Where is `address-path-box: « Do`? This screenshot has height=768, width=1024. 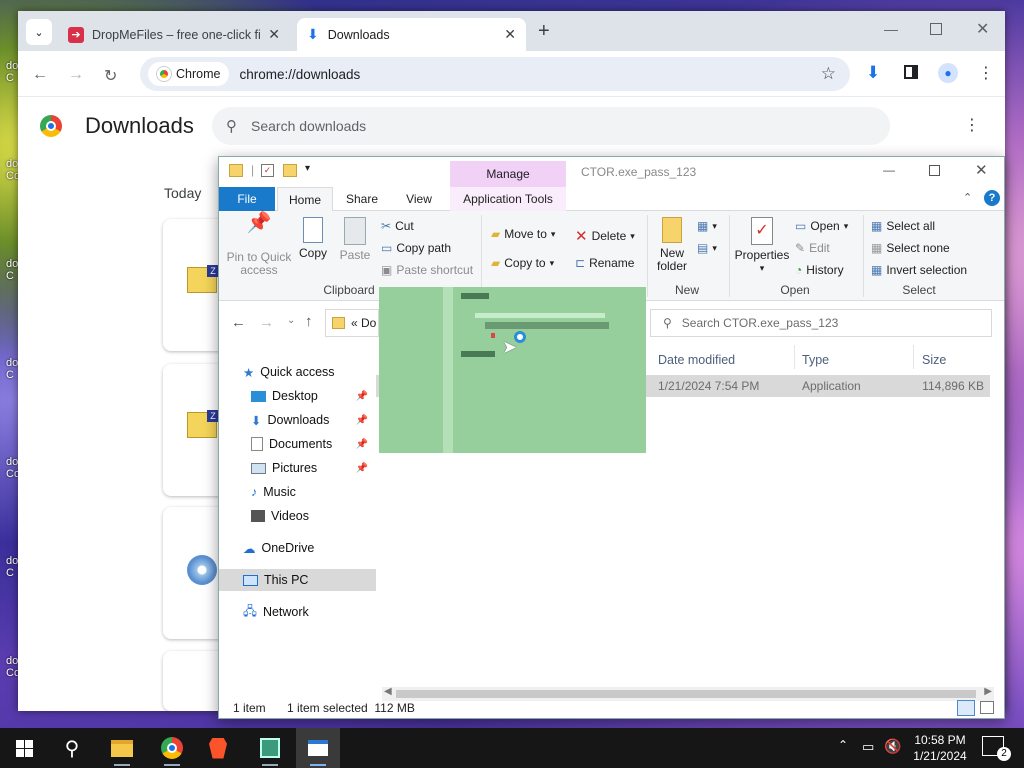
address-path-box: « Do is located at coordinates (352, 323).